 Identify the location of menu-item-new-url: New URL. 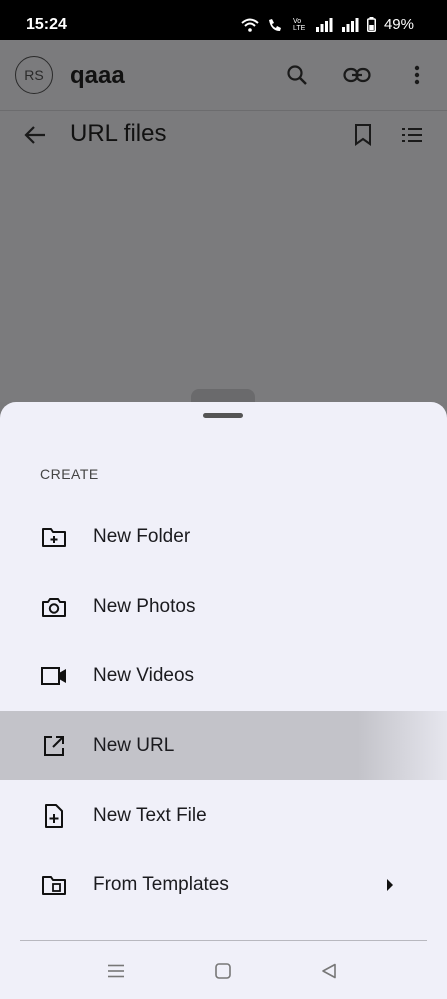
(223, 745).